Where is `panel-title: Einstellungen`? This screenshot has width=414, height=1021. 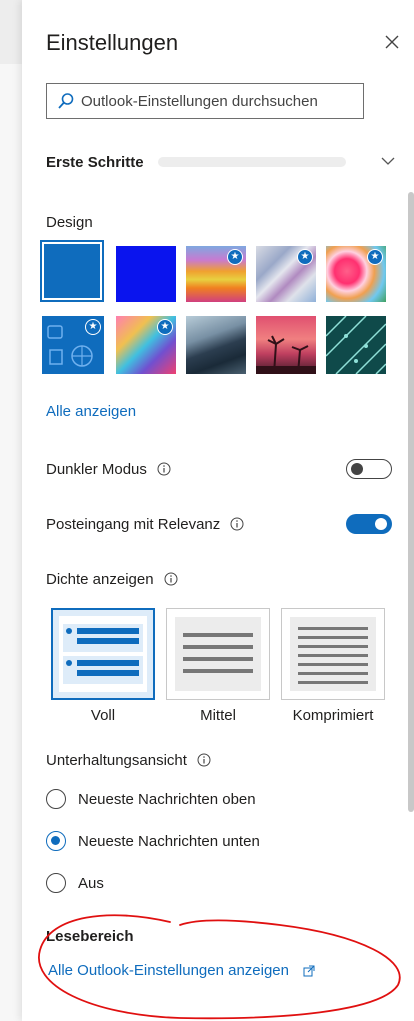
panel-title: Einstellungen is located at coordinates (112, 42).